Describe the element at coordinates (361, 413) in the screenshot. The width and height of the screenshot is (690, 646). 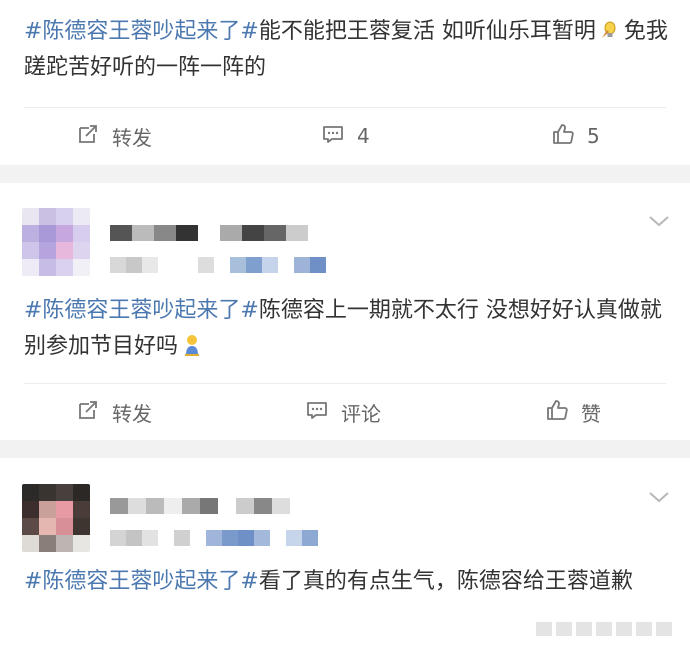
I see `comment-label: 评论` at that location.